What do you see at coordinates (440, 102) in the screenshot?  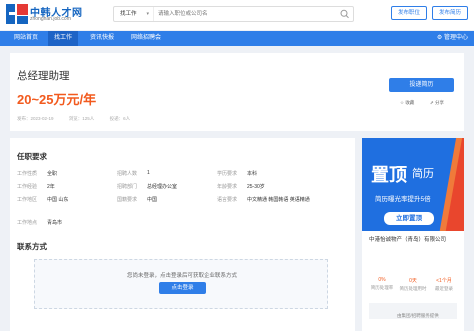 I see `share-label: 分享` at bounding box center [440, 102].